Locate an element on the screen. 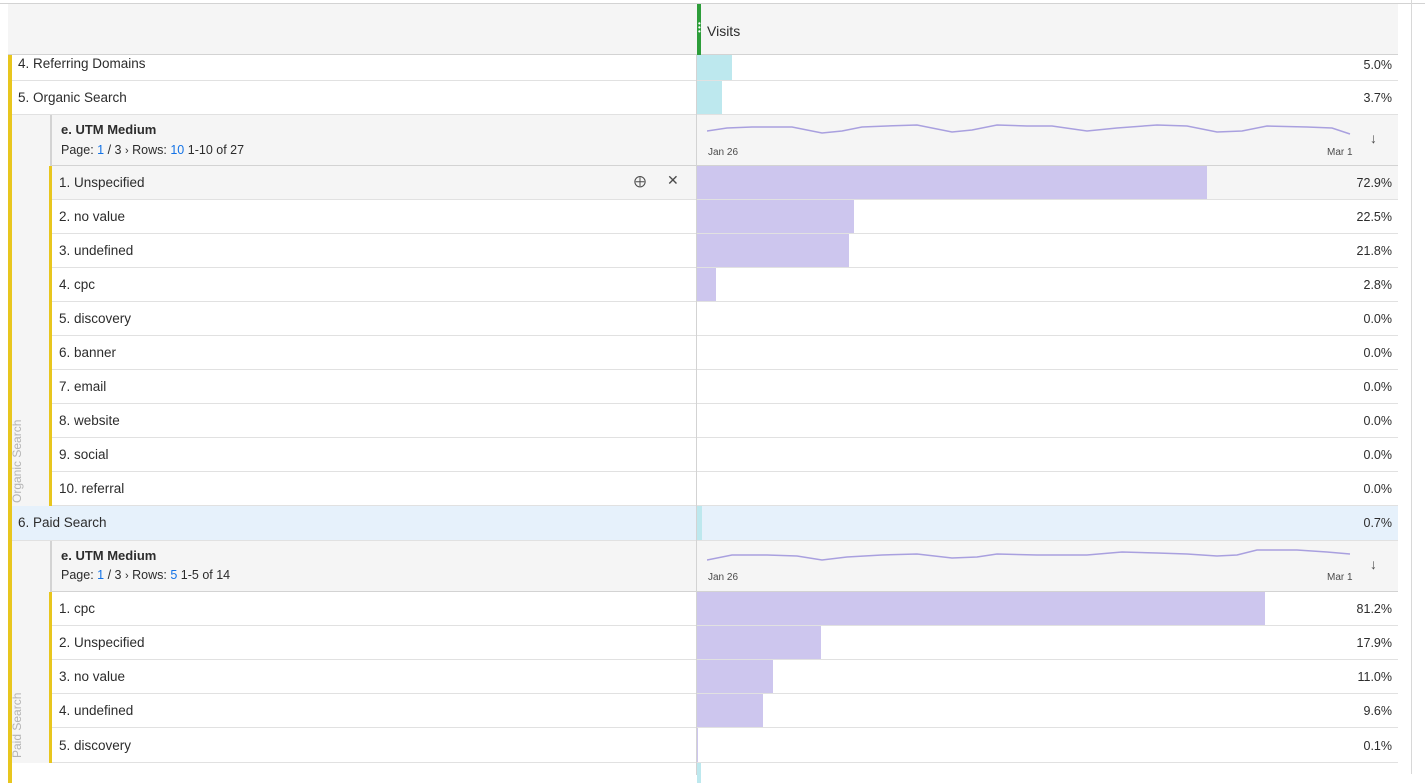 This screenshot has height=783, width=1425. breakdown-row: 1. cpc 81.2% is located at coordinates (723, 609).